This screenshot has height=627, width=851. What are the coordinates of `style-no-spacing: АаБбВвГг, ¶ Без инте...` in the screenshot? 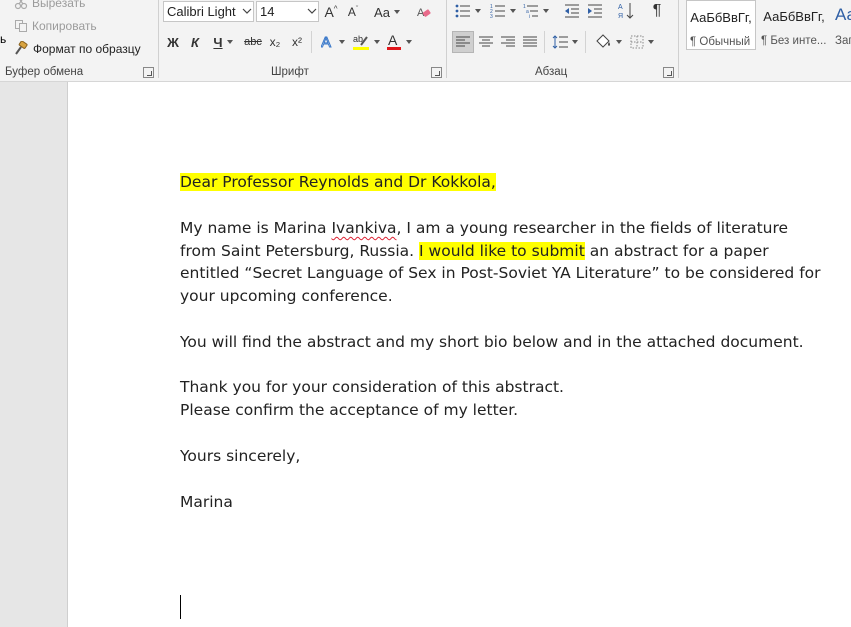 It's located at (794, 25).